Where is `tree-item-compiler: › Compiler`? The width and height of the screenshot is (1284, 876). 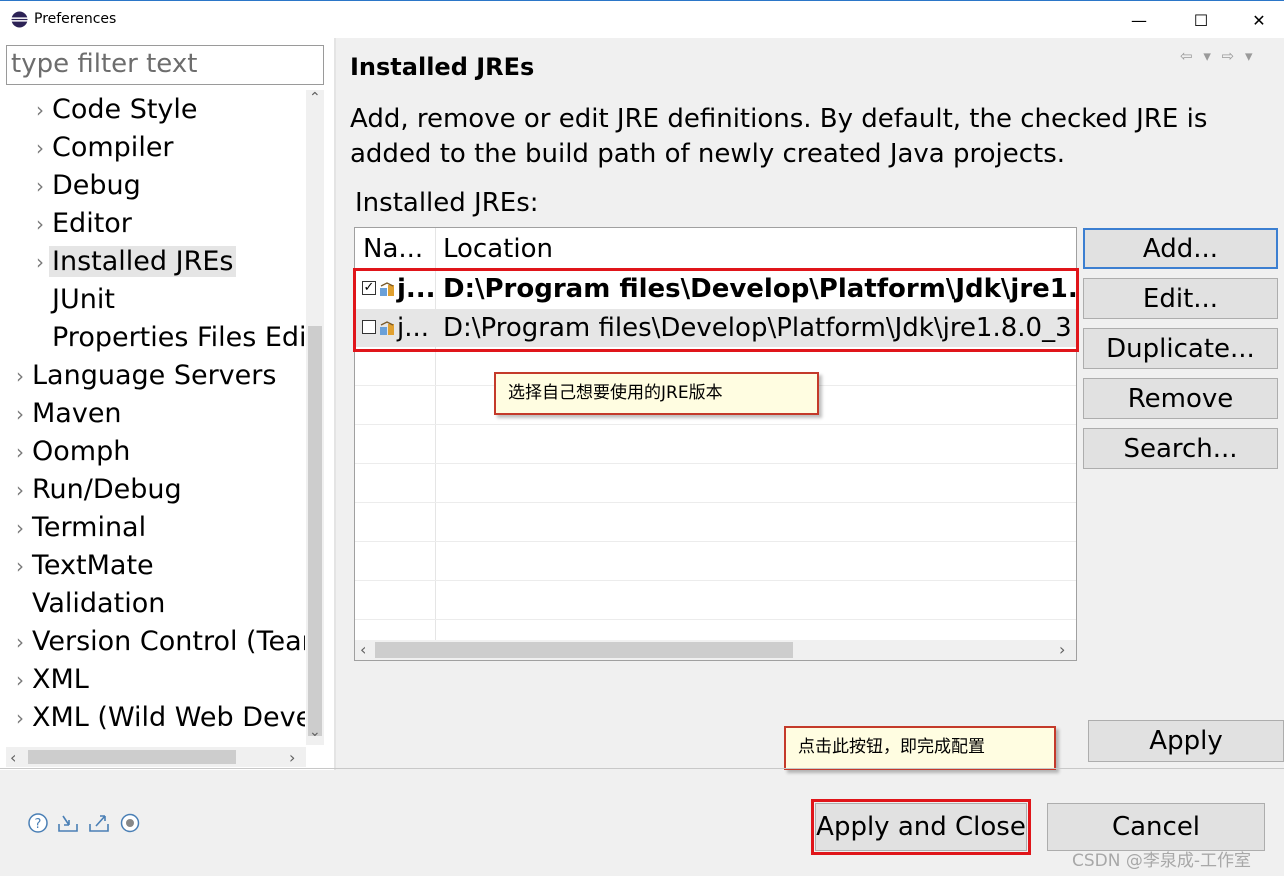
tree-item-compiler: › Compiler is located at coordinates (105, 148).